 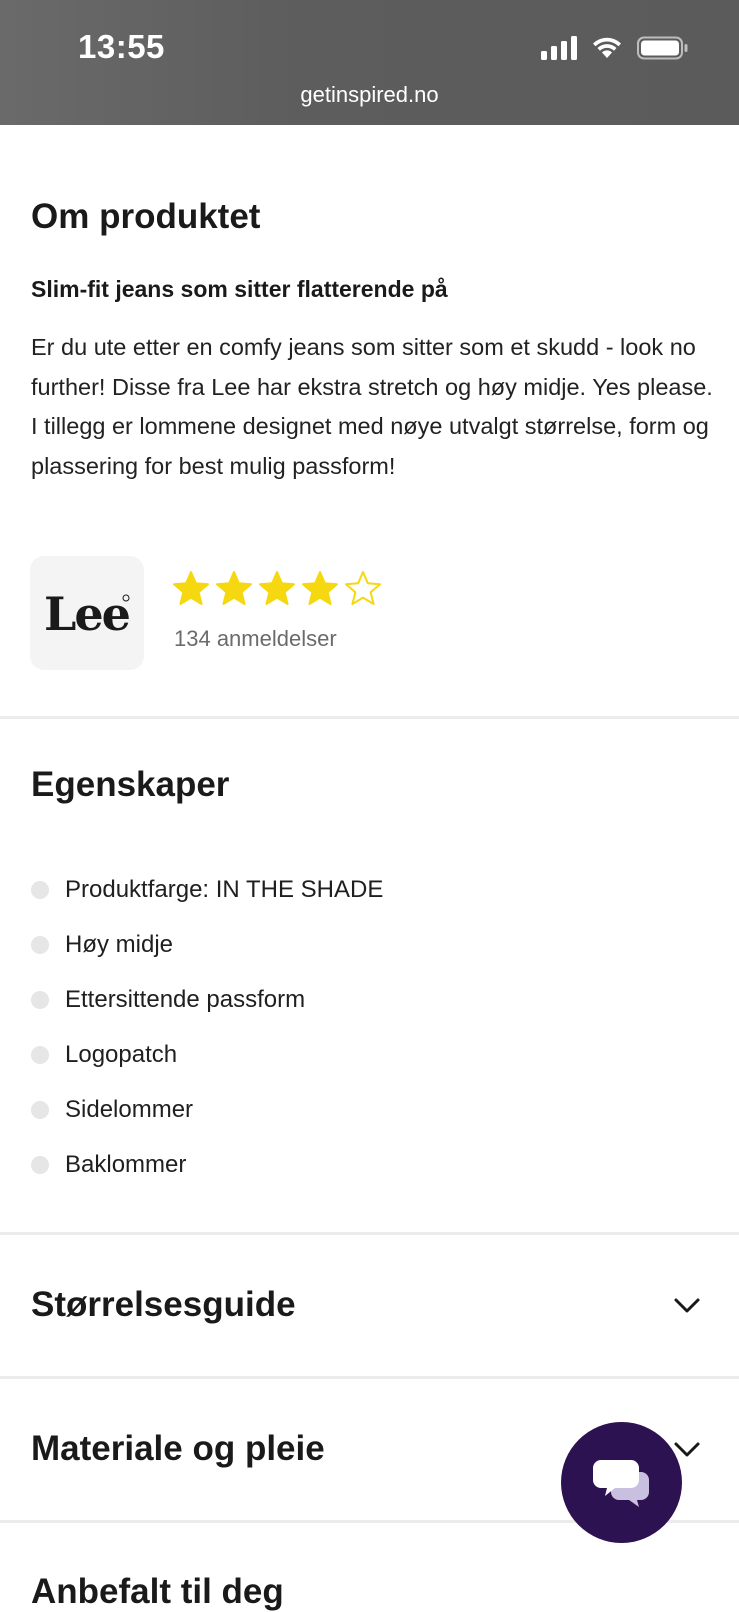 What do you see at coordinates (207, 944) in the screenshot?
I see `list-item: Høy midje` at bounding box center [207, 944].